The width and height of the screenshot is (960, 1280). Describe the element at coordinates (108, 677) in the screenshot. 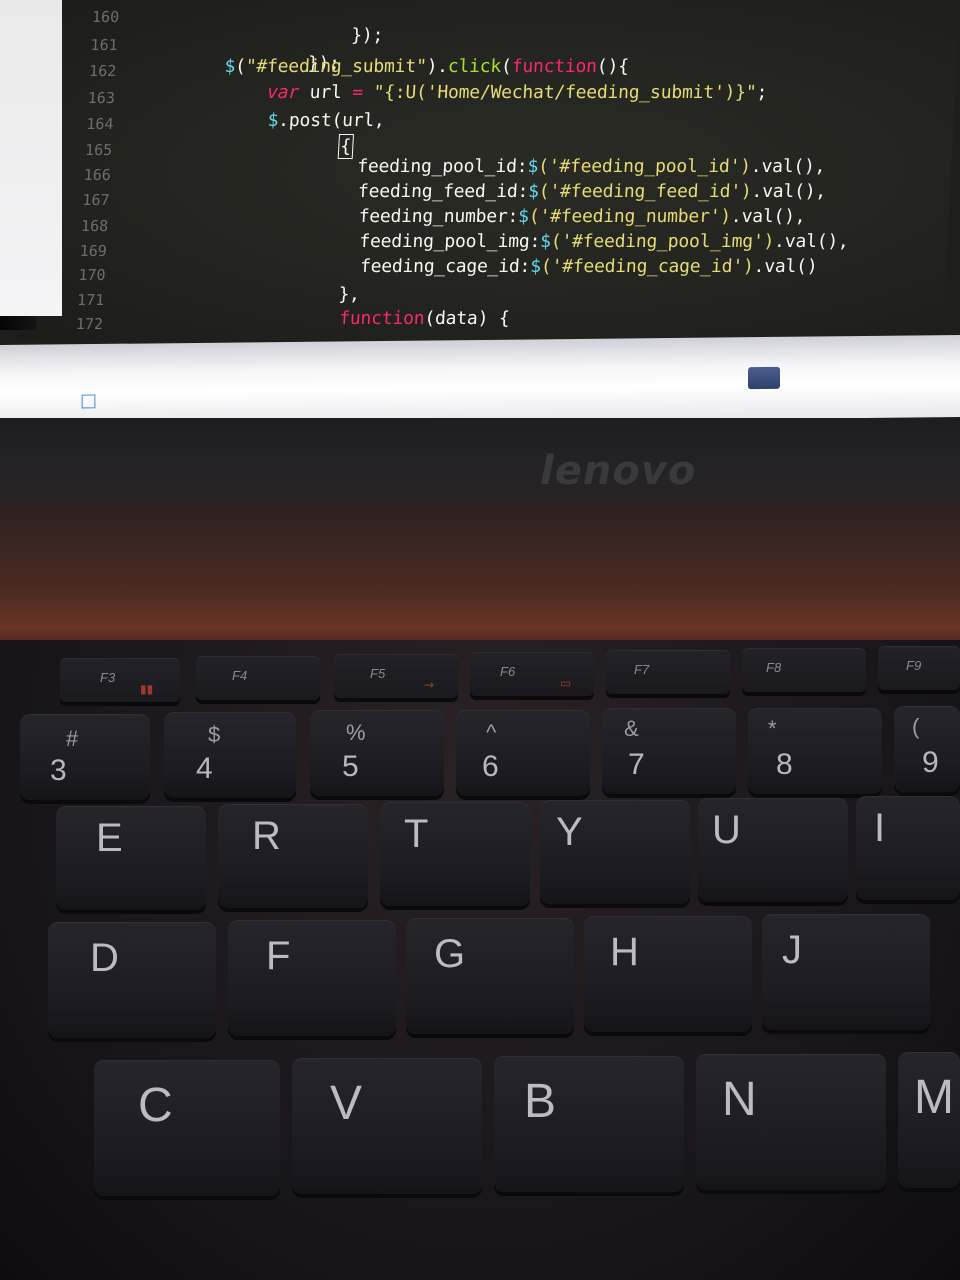

I see `key-label: F3` at that location.